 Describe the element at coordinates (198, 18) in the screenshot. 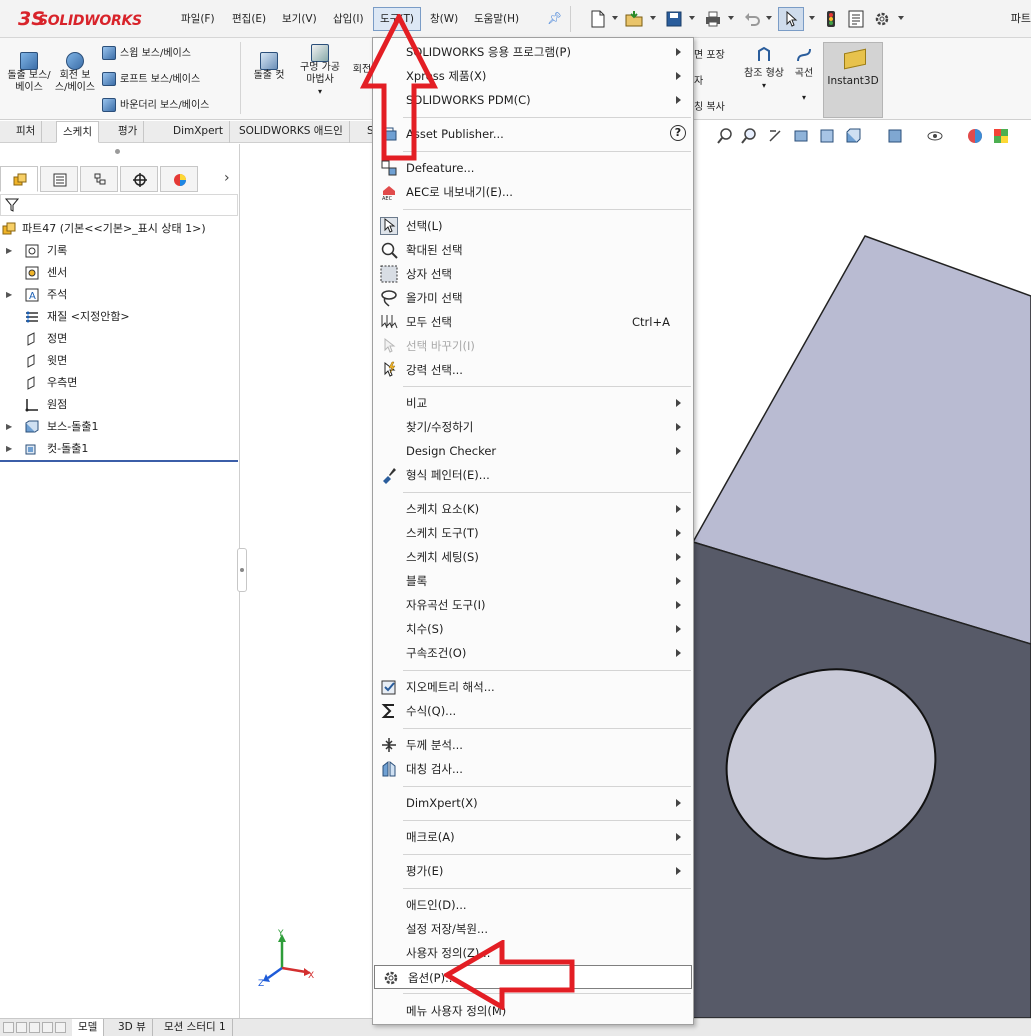

I see `menu-file: 파일(F)` at that location.